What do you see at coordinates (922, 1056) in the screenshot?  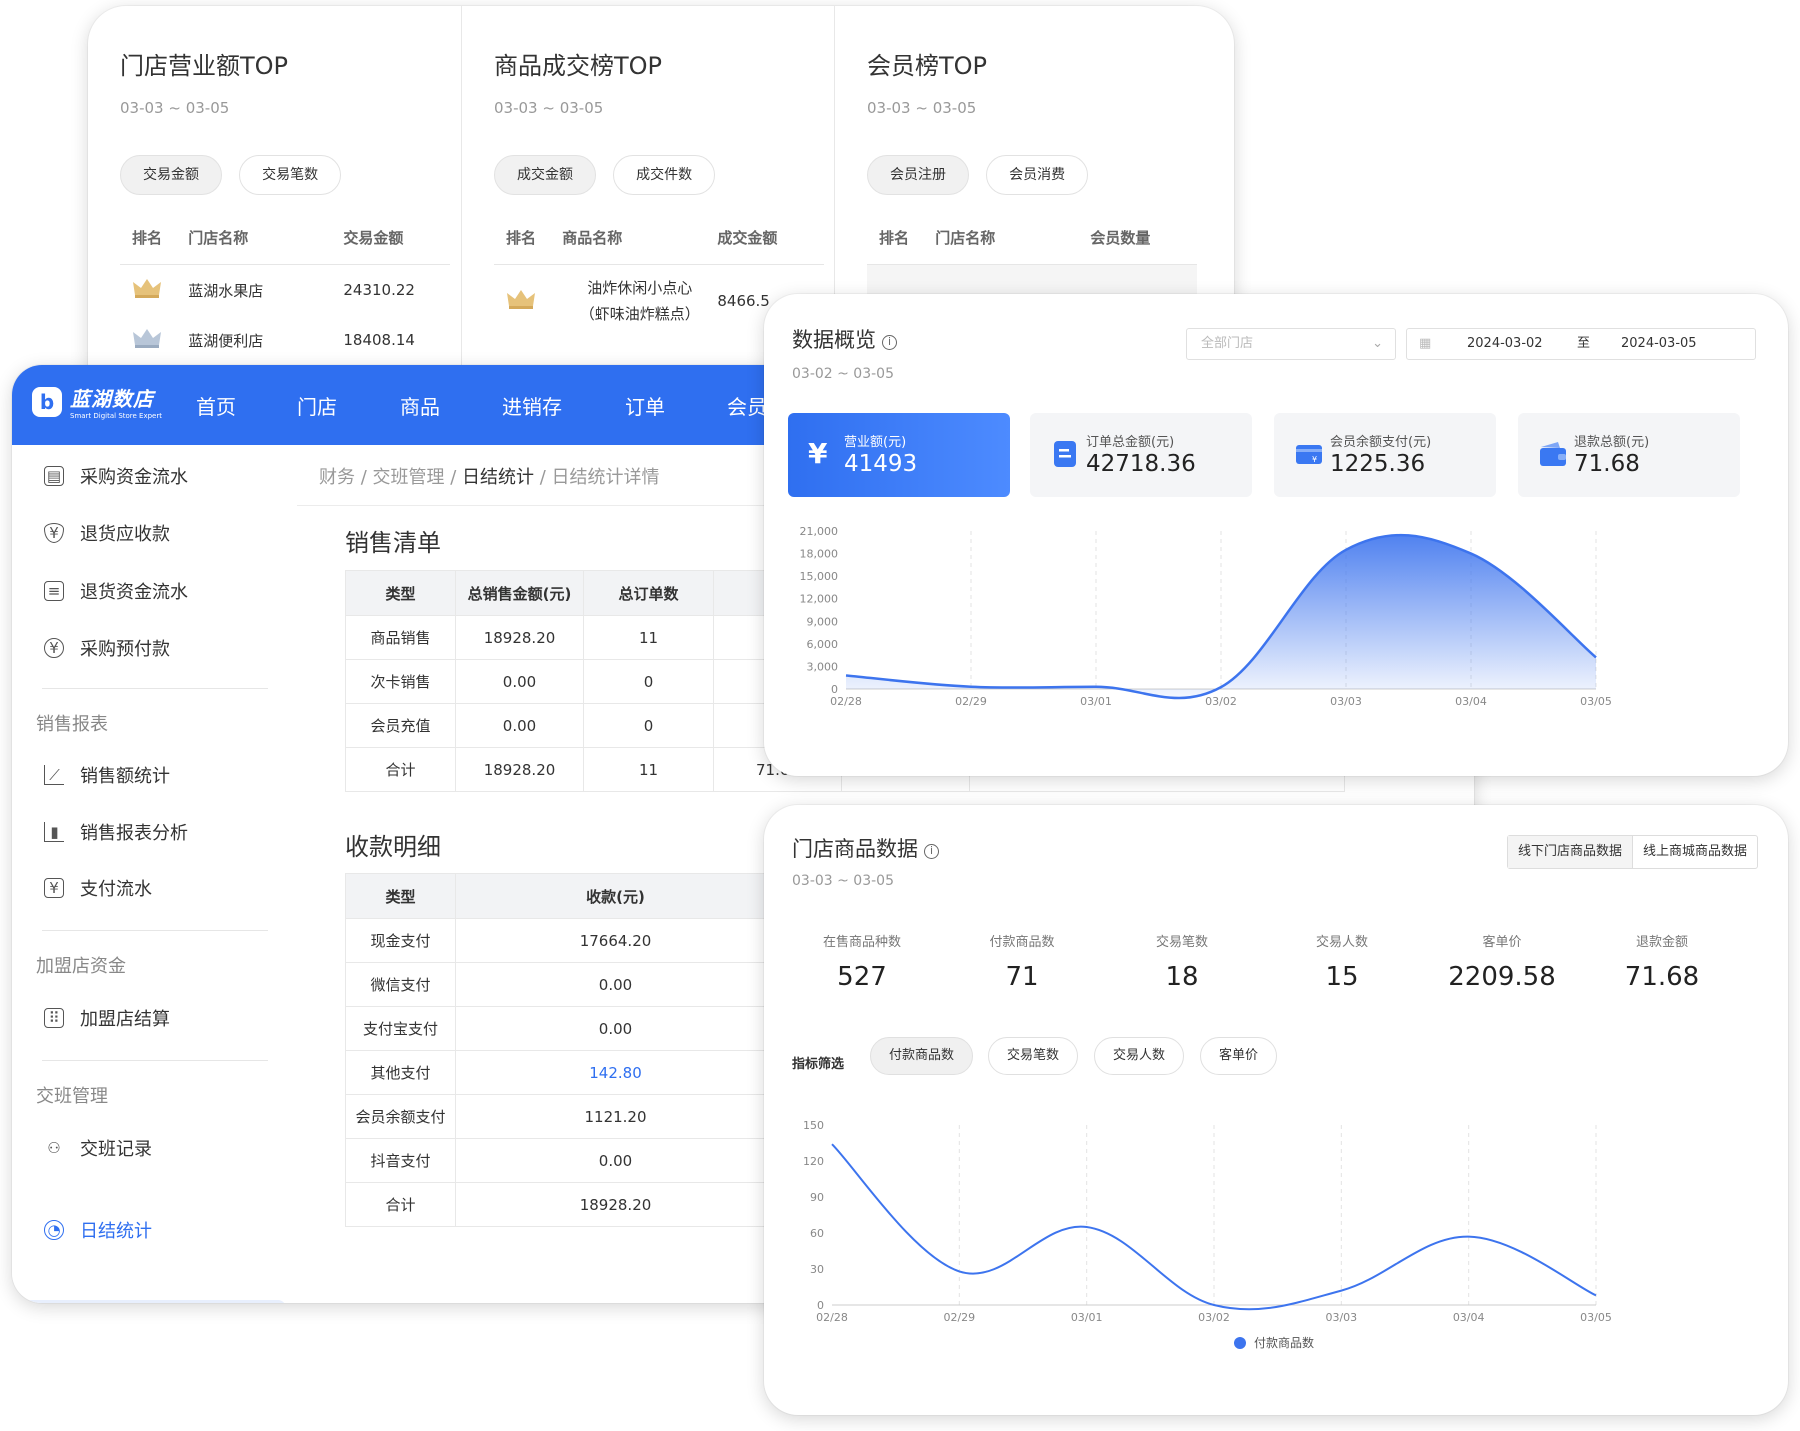 I see `filter-paid-goods: 付款商品数` at bounding box center [922, 1056].